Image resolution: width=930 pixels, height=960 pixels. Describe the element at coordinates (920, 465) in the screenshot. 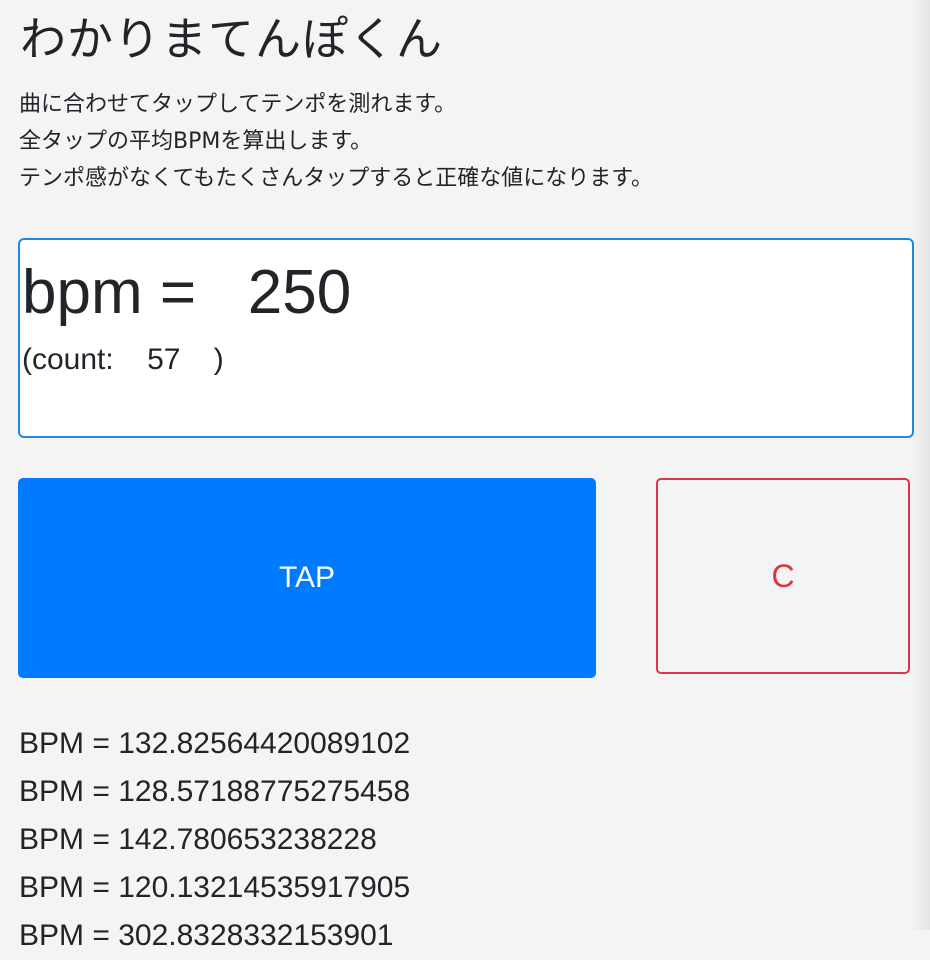

I see `window-edge-shadow` at that location.